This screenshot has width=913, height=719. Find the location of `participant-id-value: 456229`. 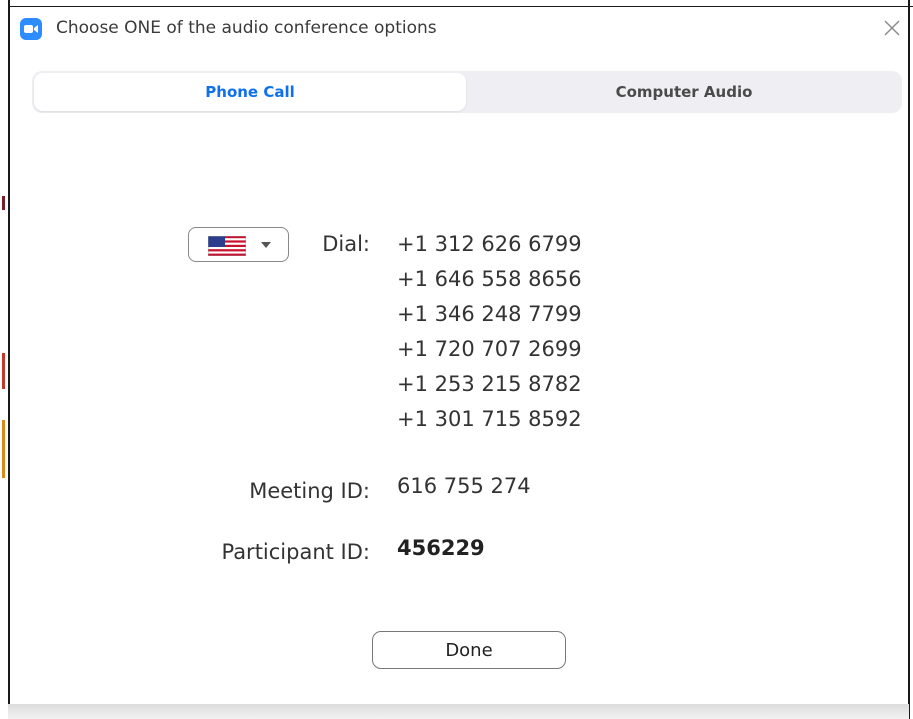

participant-id-value: 456229 is located at coordinates (441, 548).